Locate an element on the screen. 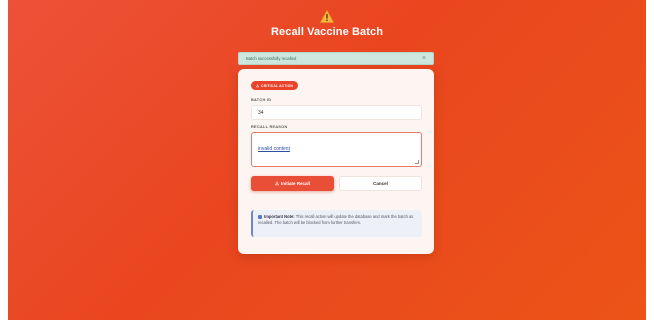  cancel-button: Cancel is located at coordinates (380, 183).